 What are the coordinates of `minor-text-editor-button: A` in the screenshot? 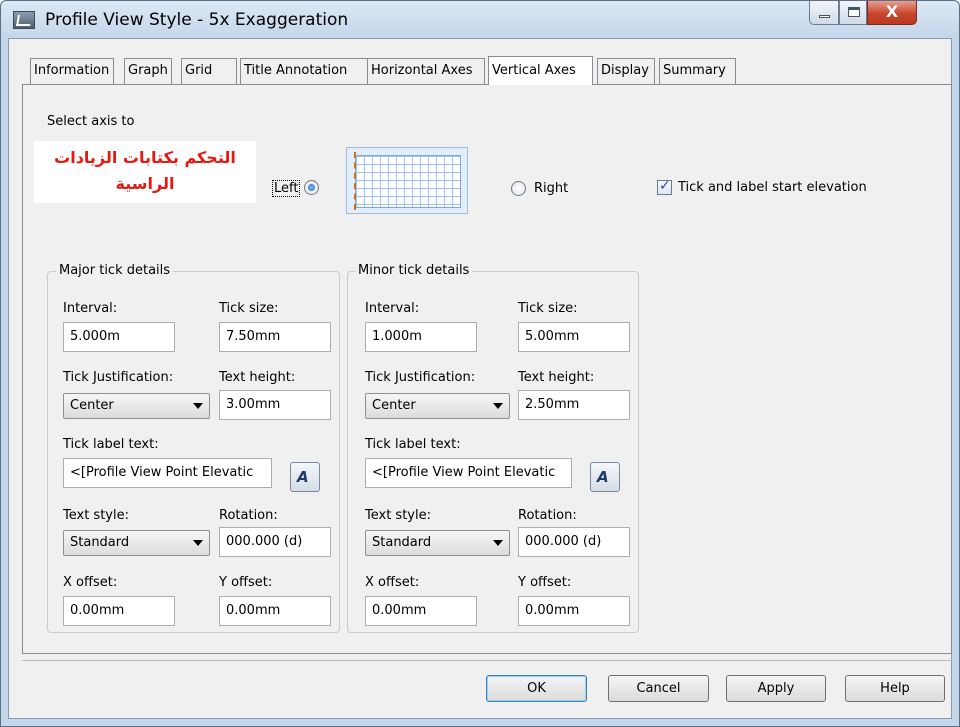 It's located at (605, 477).